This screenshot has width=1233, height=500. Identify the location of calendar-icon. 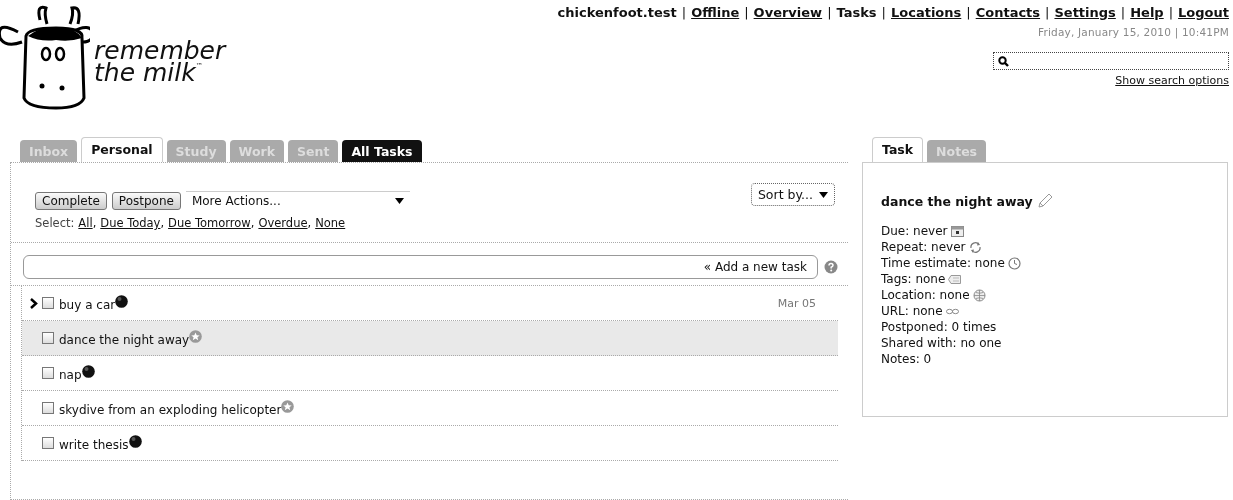
(957, 231).